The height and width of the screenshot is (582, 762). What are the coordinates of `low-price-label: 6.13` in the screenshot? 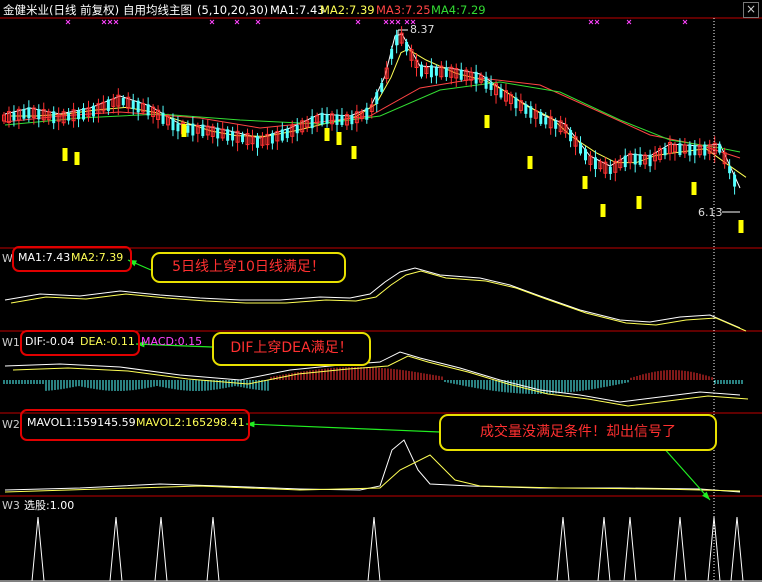 It's located at (710, 212).